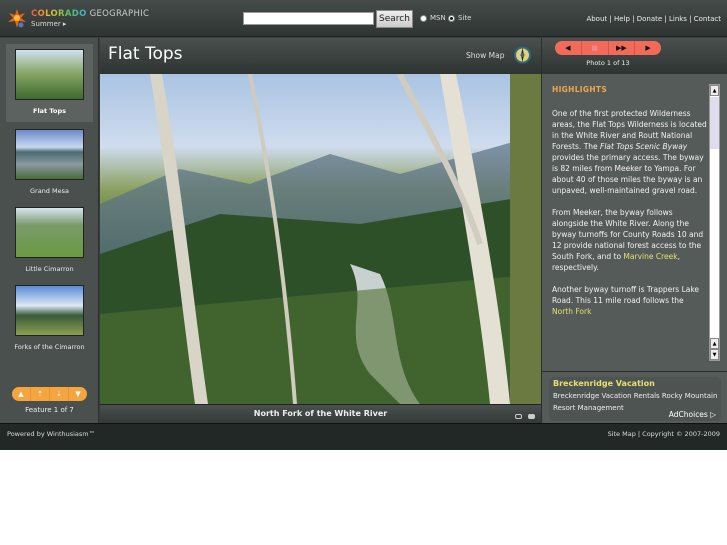  I want to click on search-input, so click(308, 18).